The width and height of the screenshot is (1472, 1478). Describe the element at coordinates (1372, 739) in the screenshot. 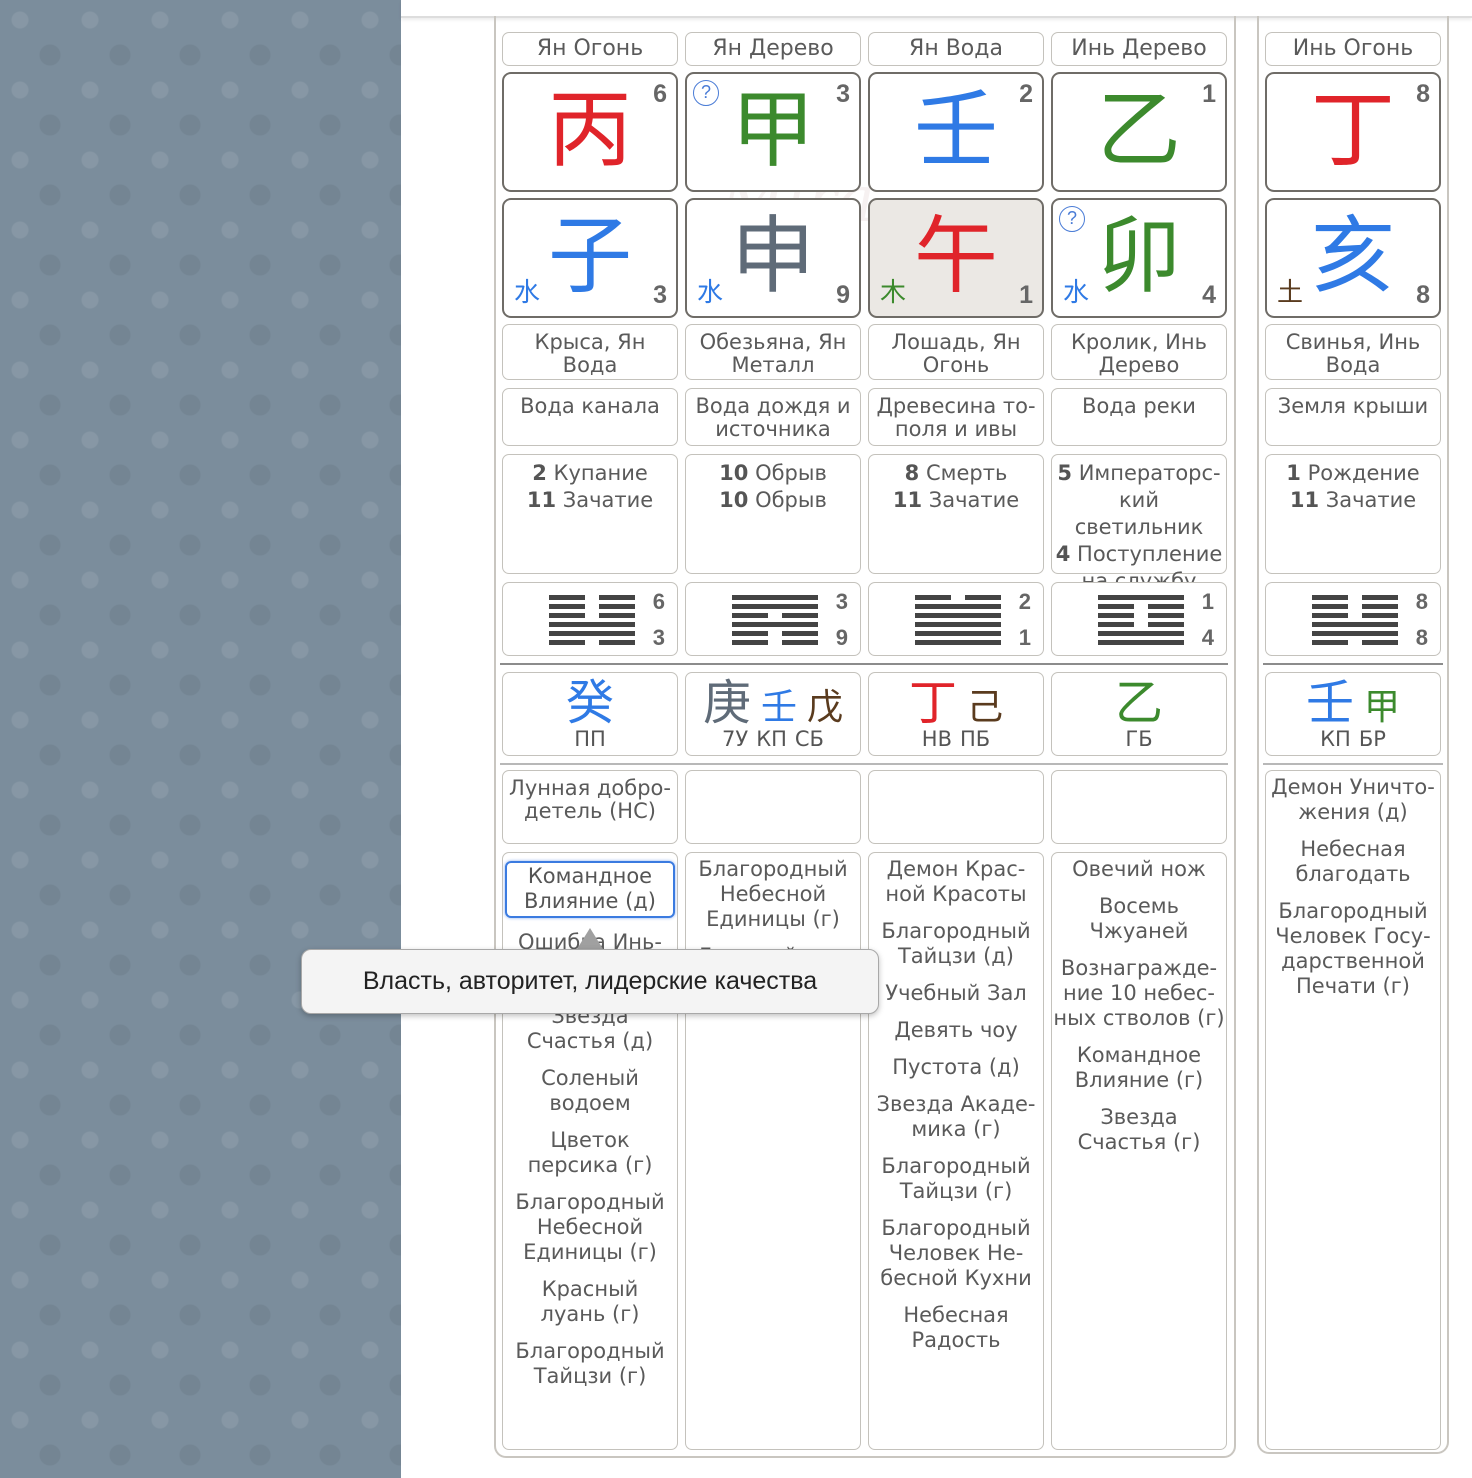

I see `hidden-stem-label: БР` at that location.